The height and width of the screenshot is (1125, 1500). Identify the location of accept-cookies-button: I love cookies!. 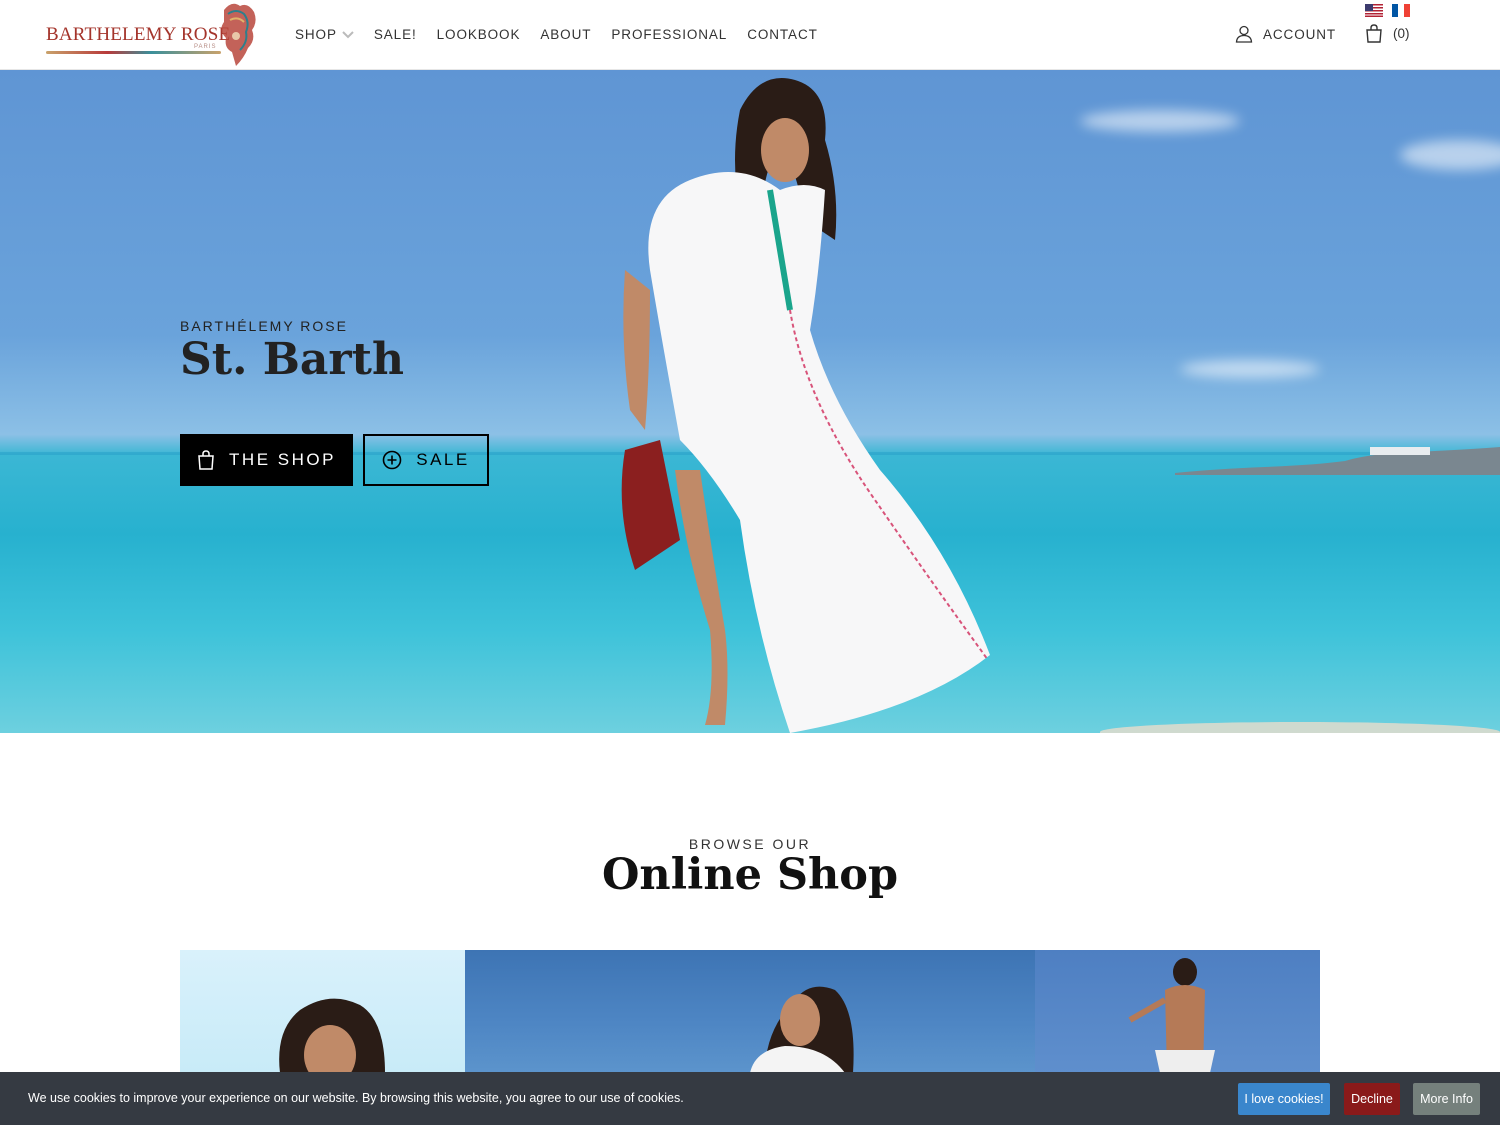
(1284, 1099).